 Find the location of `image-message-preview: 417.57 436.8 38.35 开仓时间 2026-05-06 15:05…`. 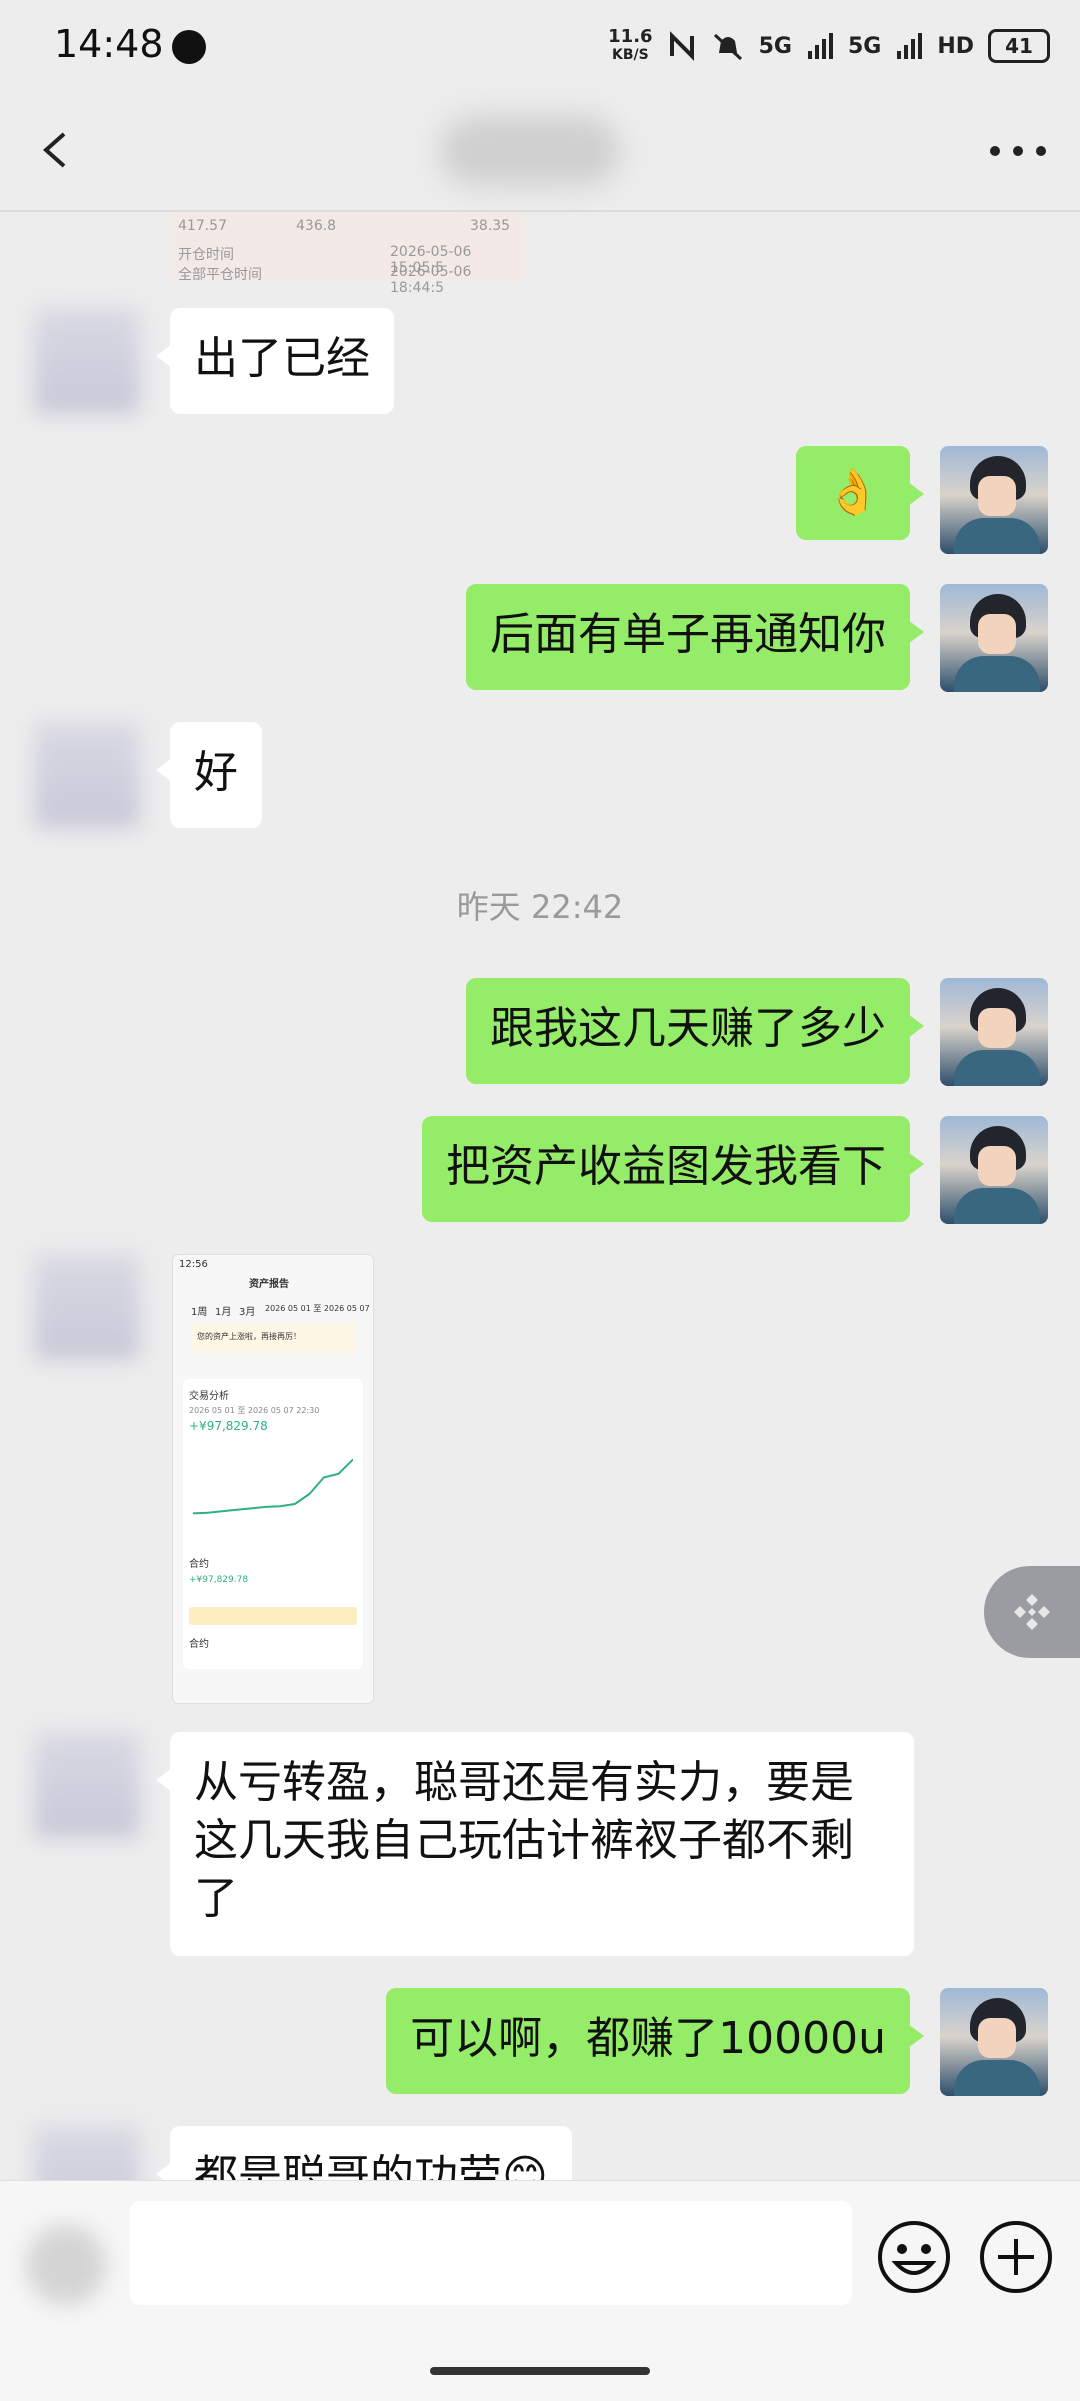

image-message-preview: 417.57 436.8 38.35 开仓时间 2026-05-06 15:05… is located at coordinates (348, 254).